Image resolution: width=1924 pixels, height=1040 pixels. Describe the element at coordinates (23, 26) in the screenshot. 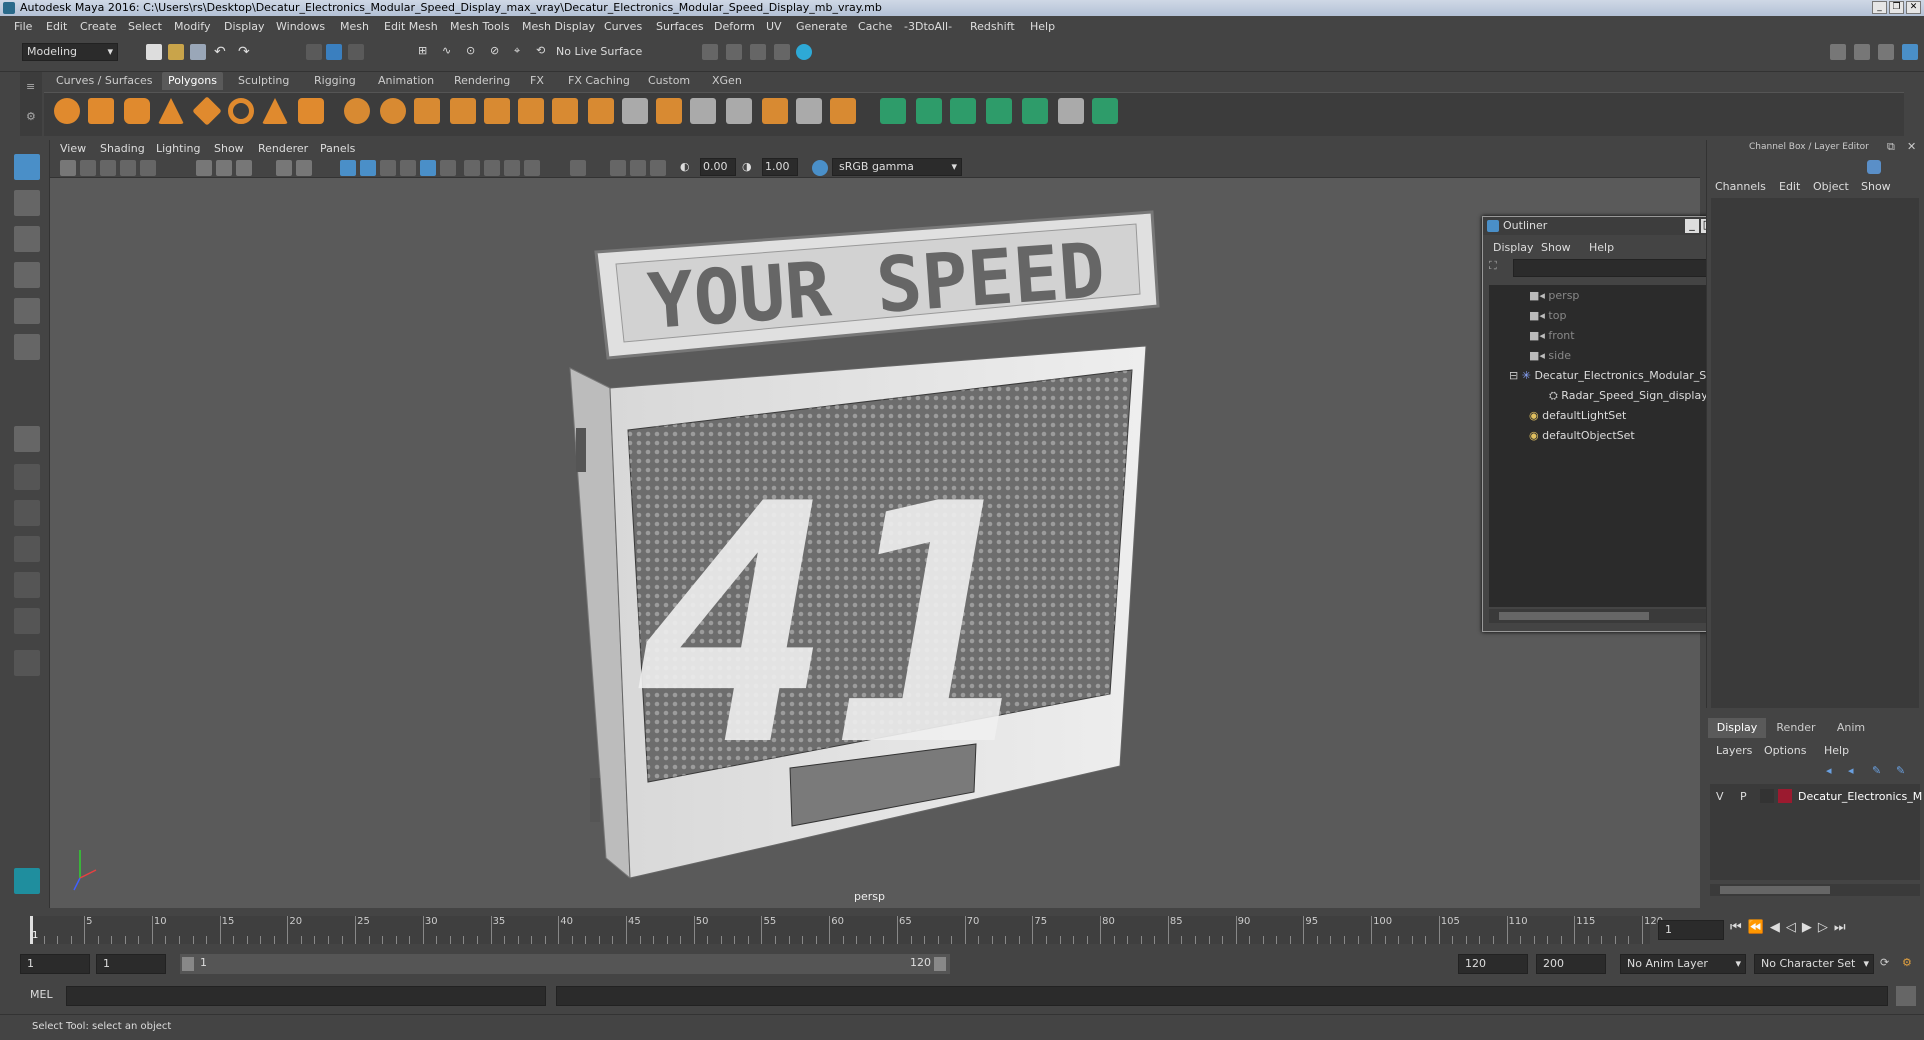

I see `menu-file: File` at that location.